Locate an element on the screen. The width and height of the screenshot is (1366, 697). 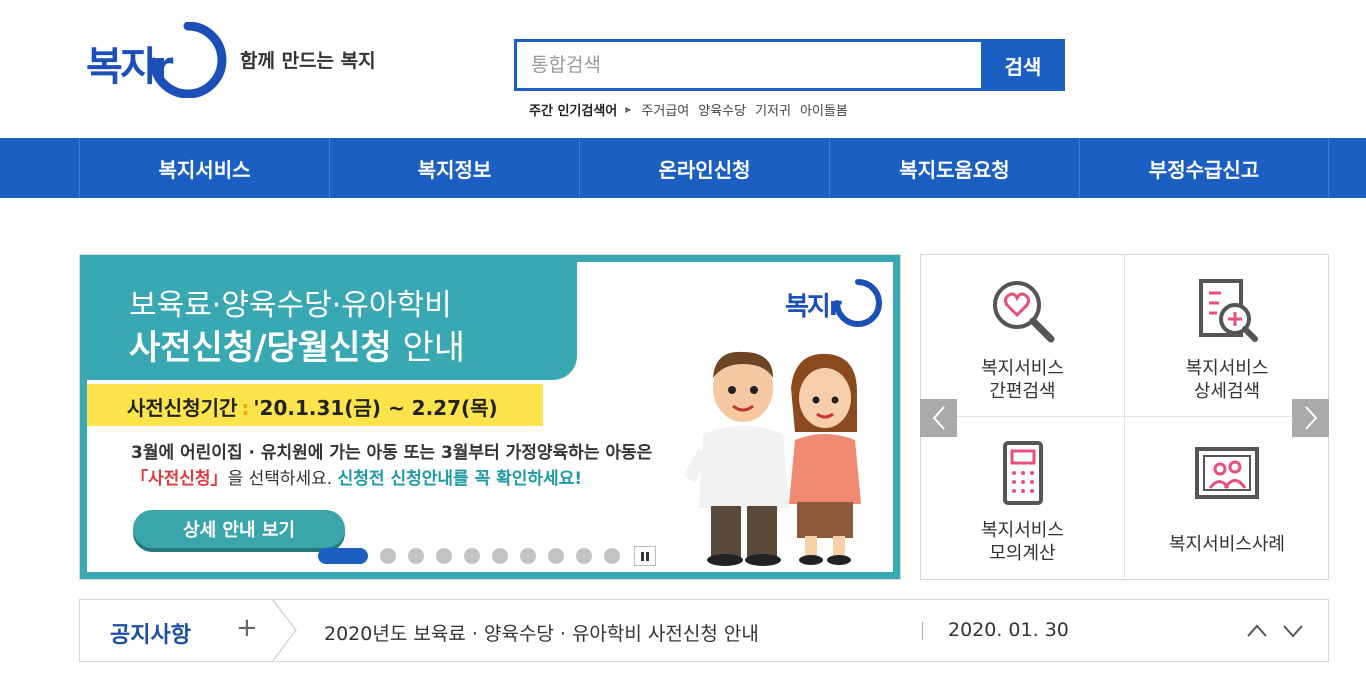
couple-illustration-icon is located at coordinates (773, 458).